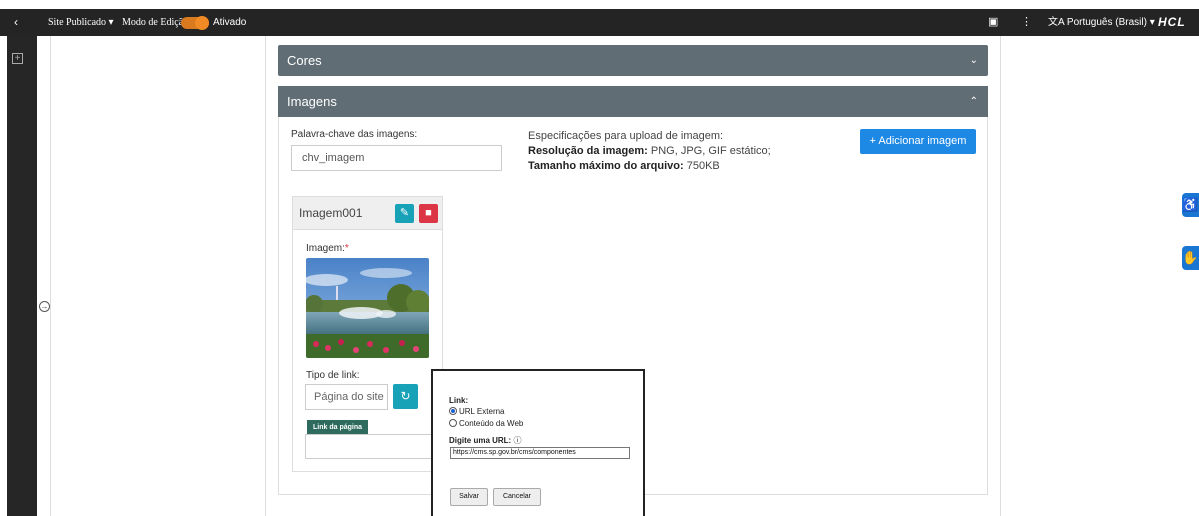 Image resolution: width=1199 pixels, height=516 pixels. I want to click on site-status-dropdown: Site Publicado ▾, so click(81, 22).